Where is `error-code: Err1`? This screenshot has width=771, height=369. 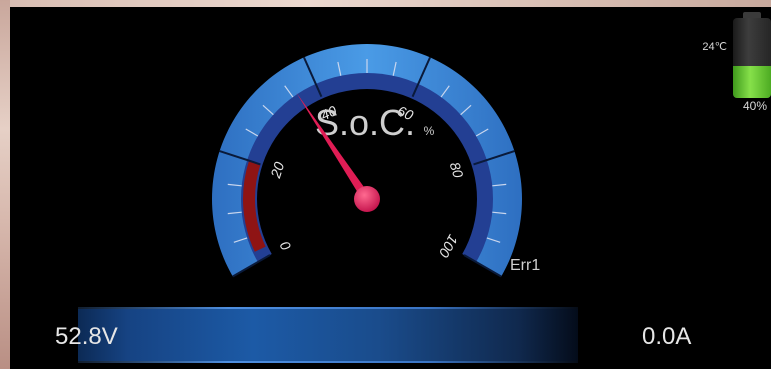
error-code: Err1 is located at coordinates (525, 265).